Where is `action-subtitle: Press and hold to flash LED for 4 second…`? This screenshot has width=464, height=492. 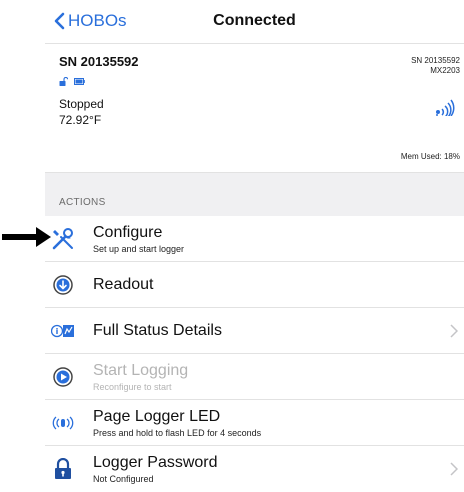
action-subtitle: Press and hold to flash LED for 4 second… is located at coordinates (177, 433).